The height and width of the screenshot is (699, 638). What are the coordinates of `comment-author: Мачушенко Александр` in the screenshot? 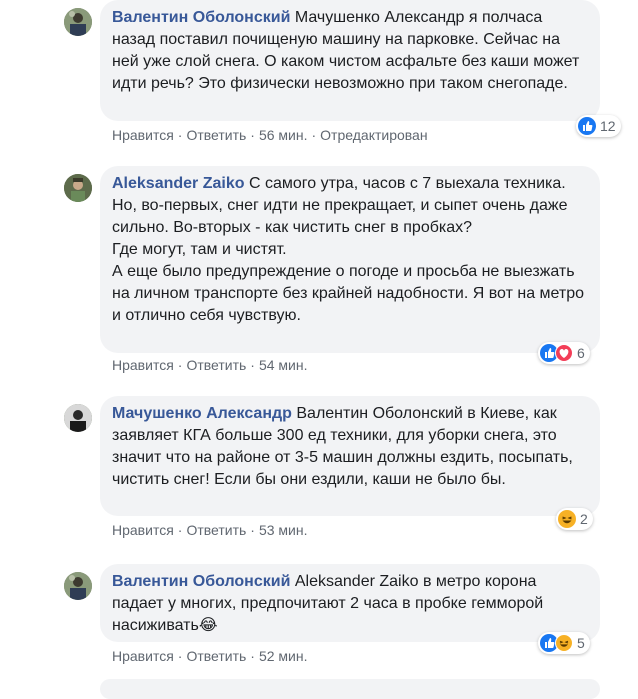 It's located at (202, 413).